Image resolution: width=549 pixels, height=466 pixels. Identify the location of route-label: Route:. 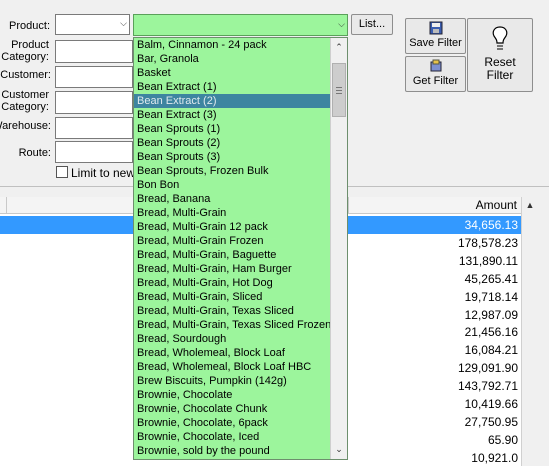
(34, 153).